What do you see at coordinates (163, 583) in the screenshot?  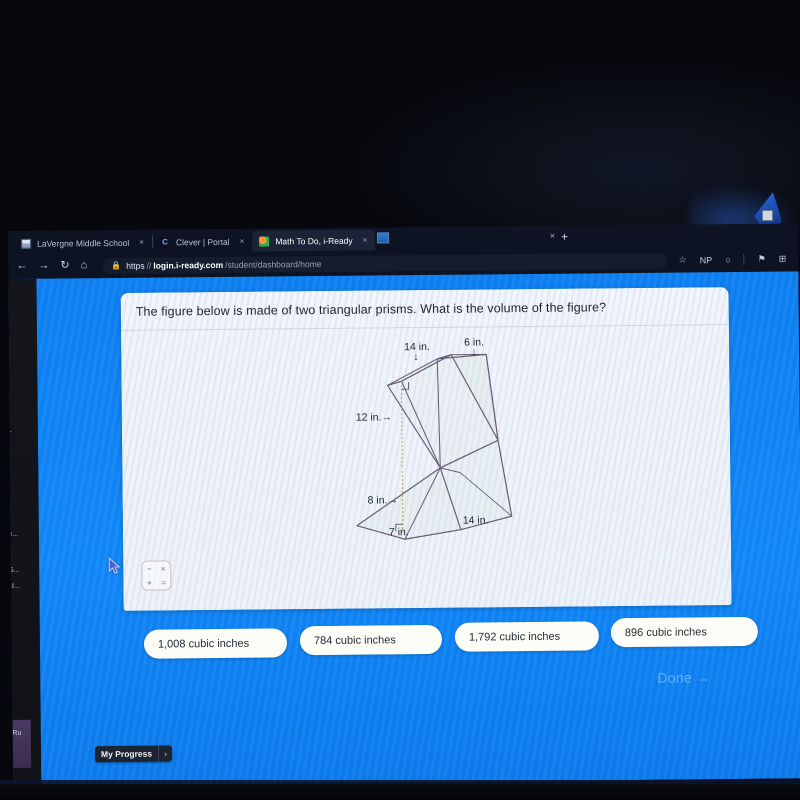 I see `equals-icon: =` at bounding box center [163, 583].